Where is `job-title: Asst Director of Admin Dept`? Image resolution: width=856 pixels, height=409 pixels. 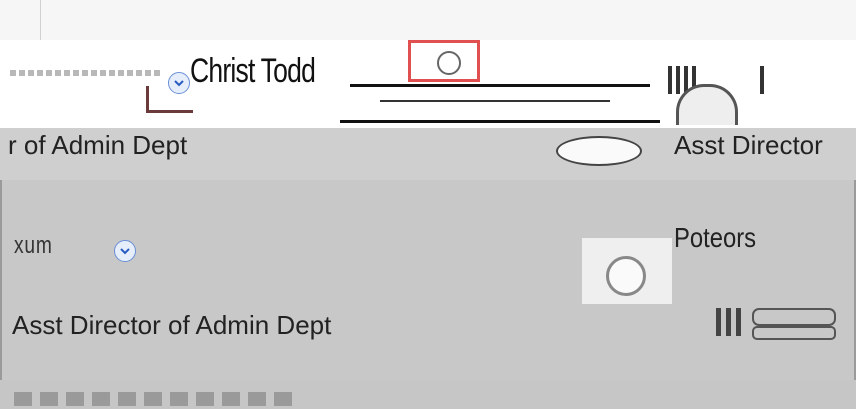
job-title: Asst Director of Admin Dept is located at coordinates (172, 325).